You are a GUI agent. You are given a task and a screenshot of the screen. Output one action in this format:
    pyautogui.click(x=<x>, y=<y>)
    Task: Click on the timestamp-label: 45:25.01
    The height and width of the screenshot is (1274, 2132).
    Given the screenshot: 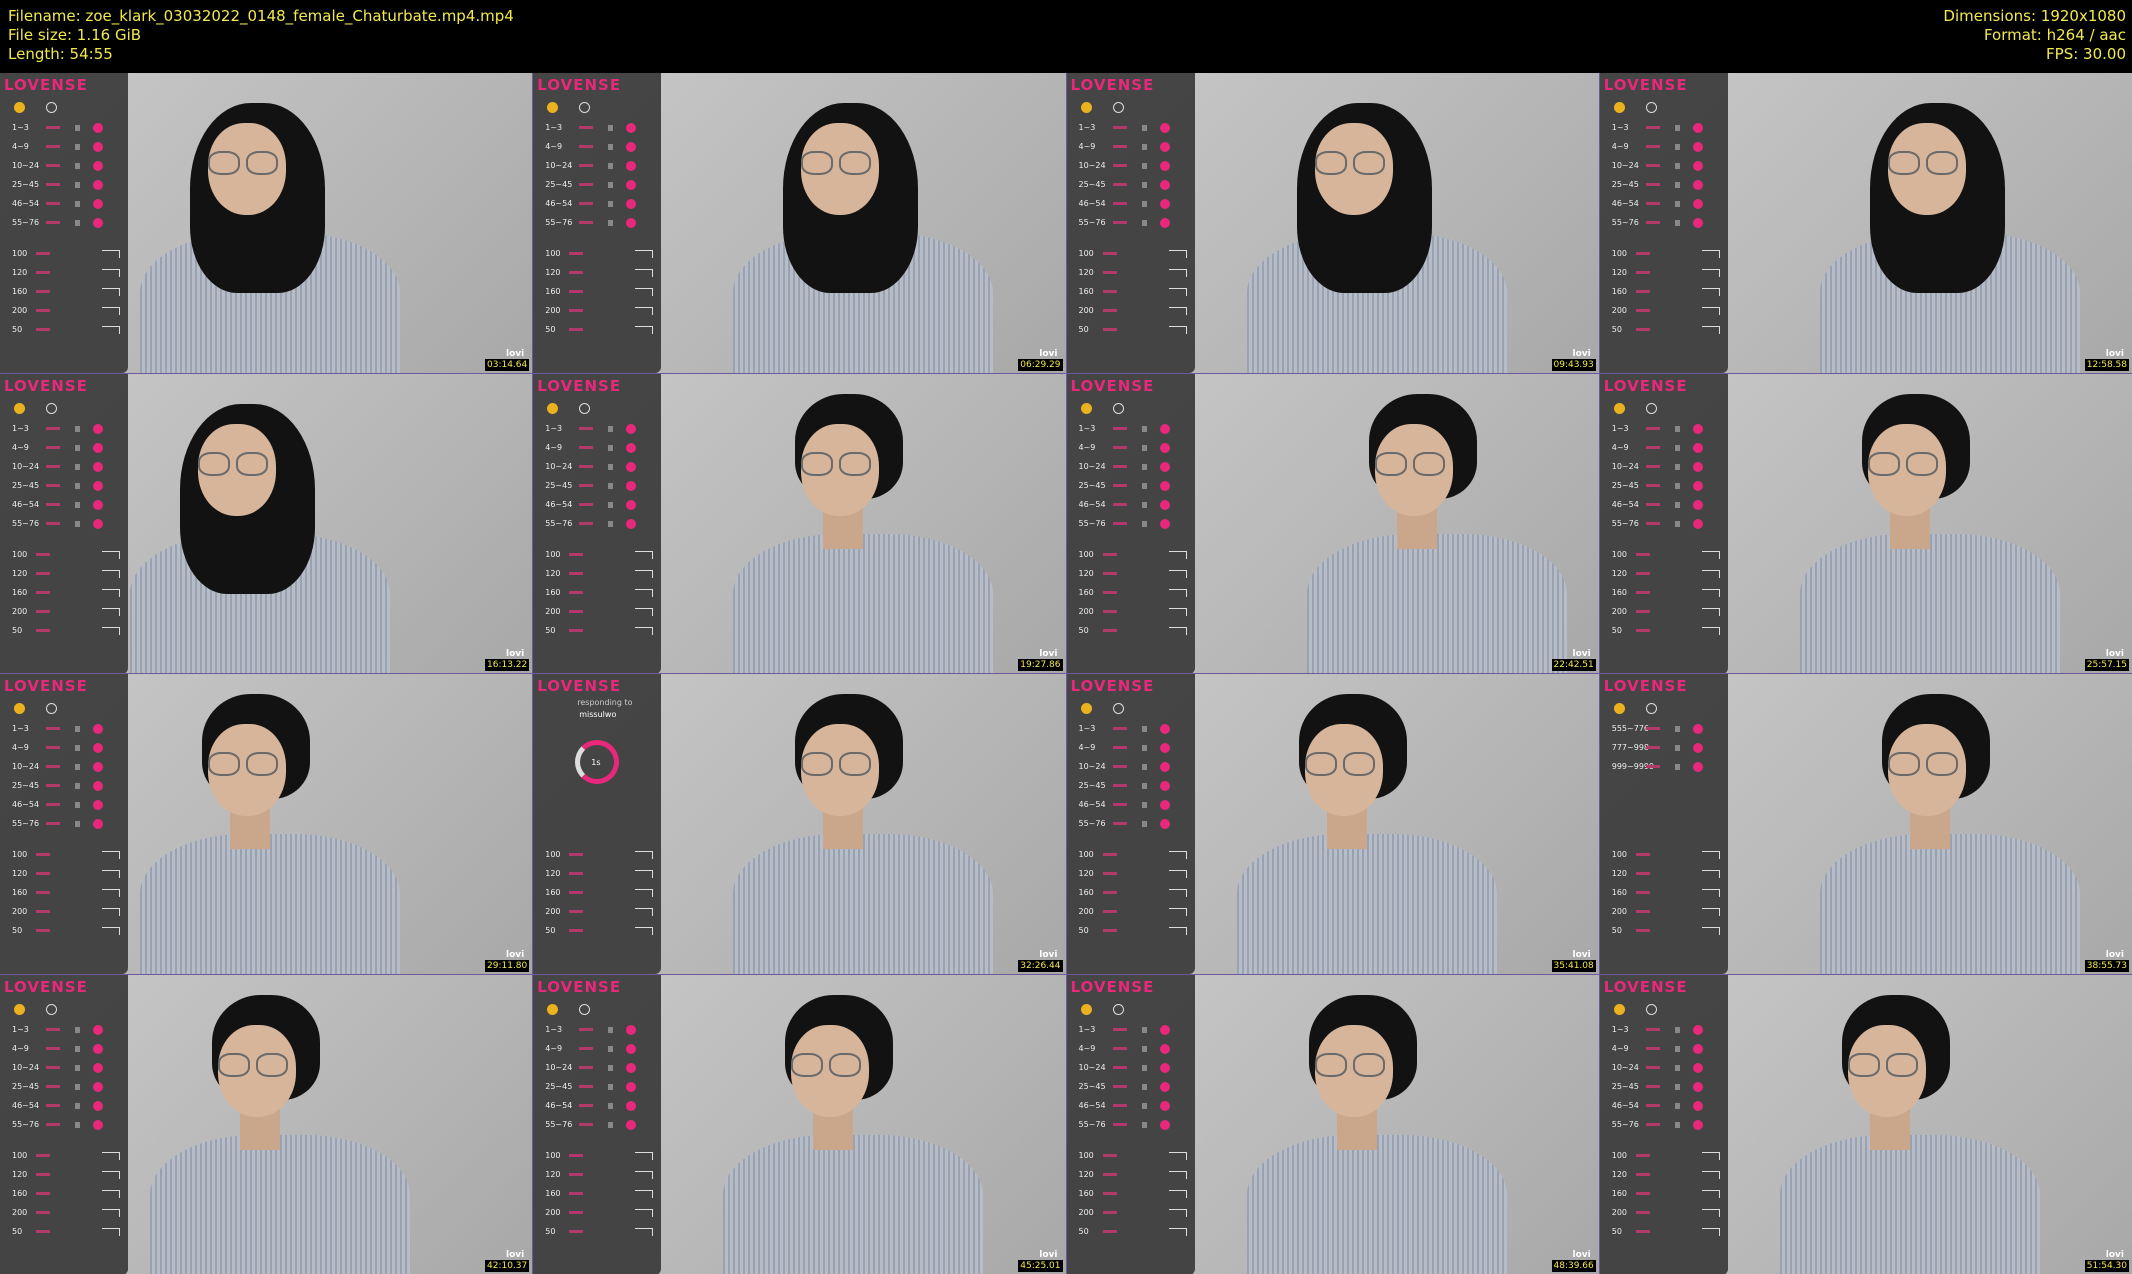 What is the action you would take?
    pyautogui.click(x=1040, y=1266)
    